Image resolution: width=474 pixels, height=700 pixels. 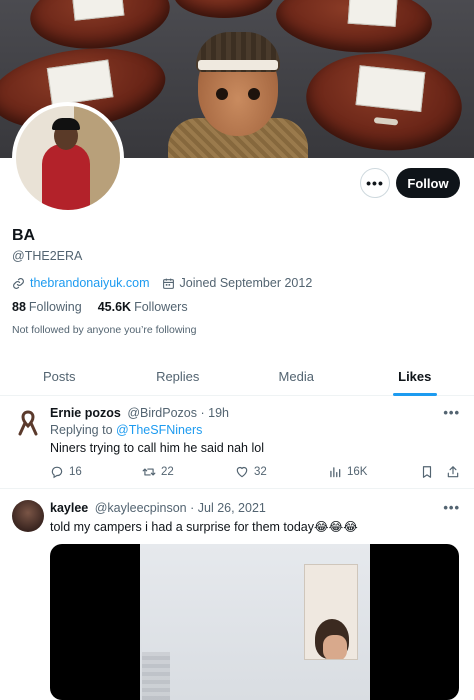 I want to click on views-button: 16K, so click(x=347, y=472).